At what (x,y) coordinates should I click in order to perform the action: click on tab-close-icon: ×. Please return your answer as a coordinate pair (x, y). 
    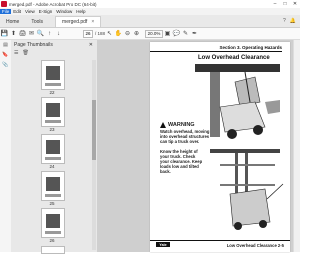
    Looking at the image, I should click on (92, 22).